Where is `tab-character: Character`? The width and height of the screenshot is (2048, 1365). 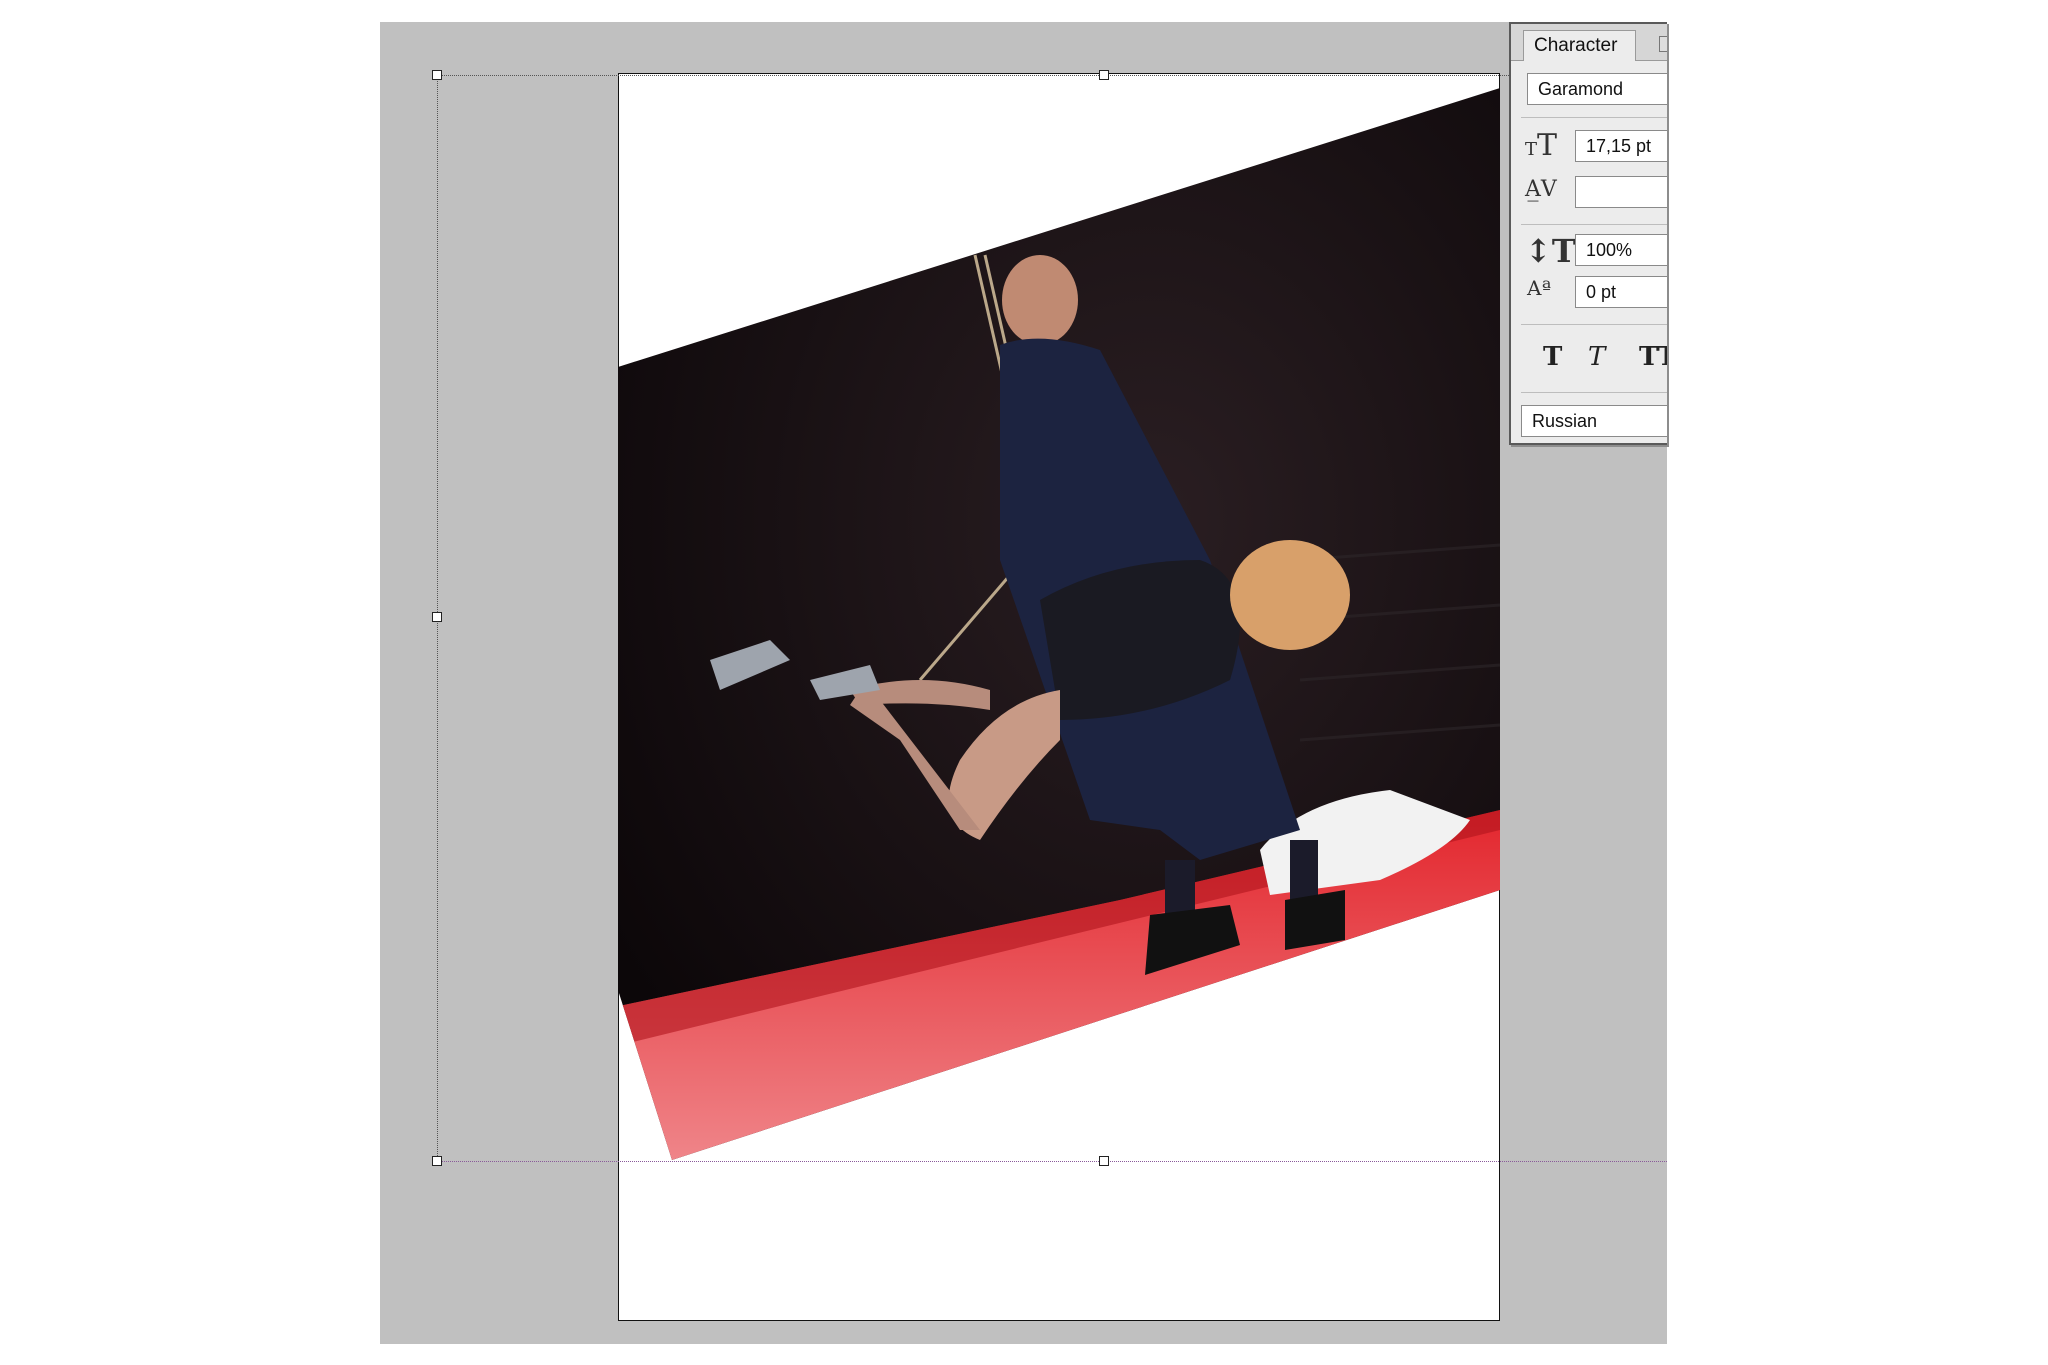 tab-character: Character is located at coordinates (1580, 45).